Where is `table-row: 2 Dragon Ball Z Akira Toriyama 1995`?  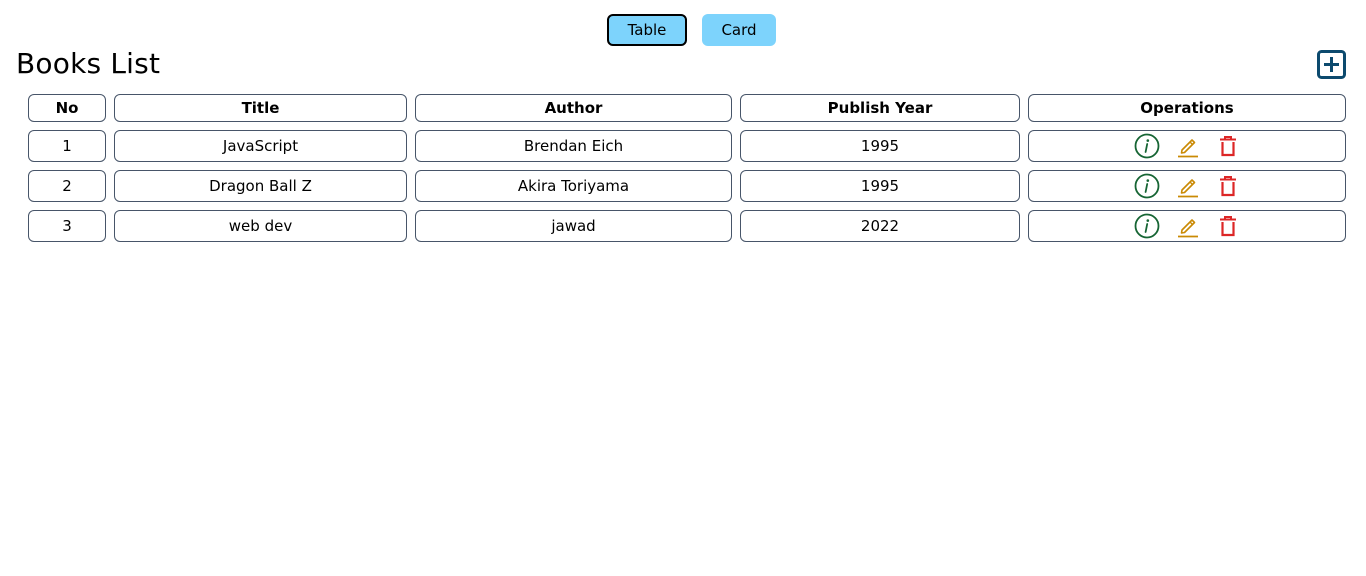
table-row: 2 Dragon Ball Z Akira Toriyama 1995 is located at coordinates (687, 186).